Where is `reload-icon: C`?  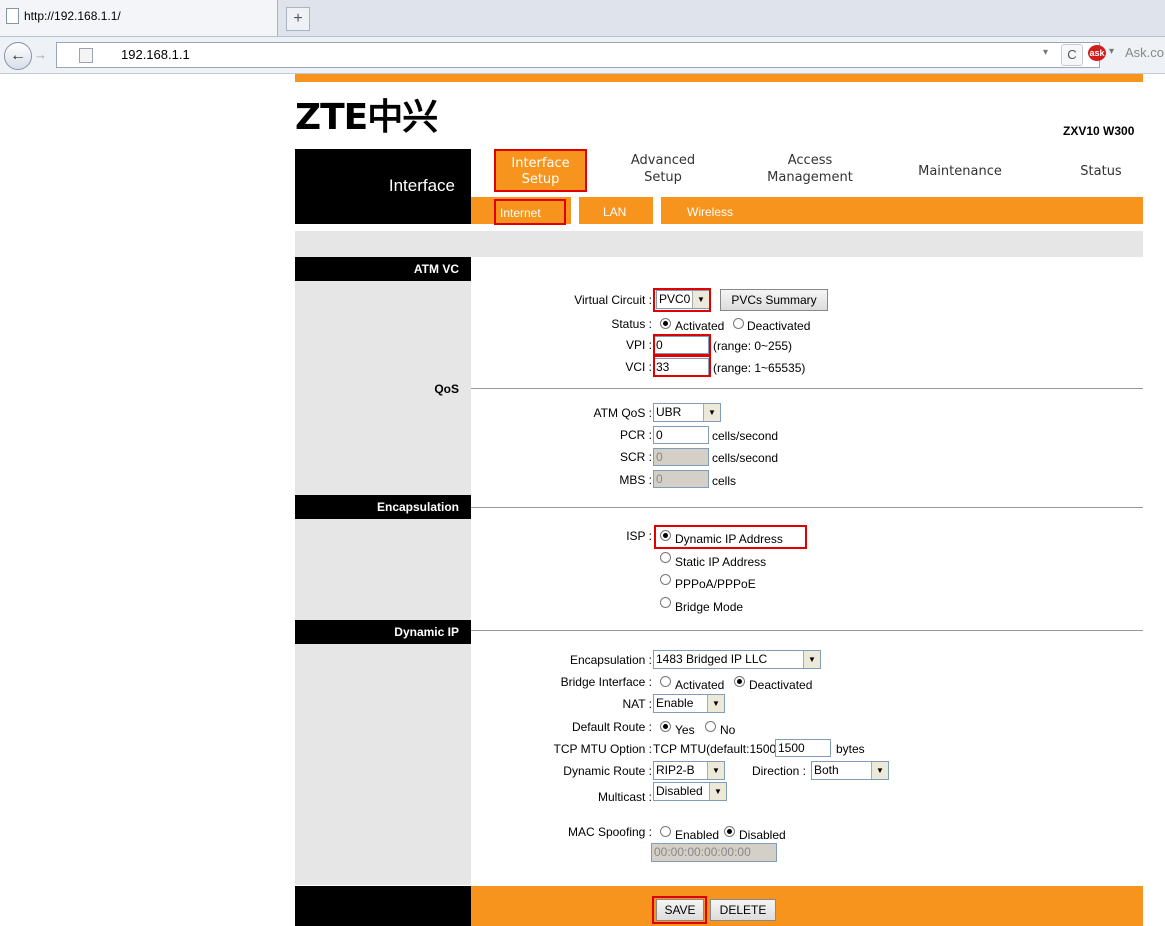
reload-icon: C is located at coordinates (1072, 55).